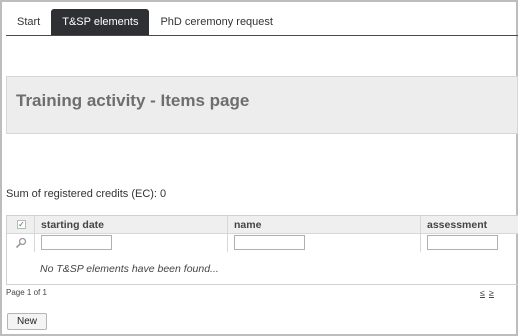  Describe the element at coordinates (462, 242) in the screenshot. I see `filter-input-assessment` at that location.